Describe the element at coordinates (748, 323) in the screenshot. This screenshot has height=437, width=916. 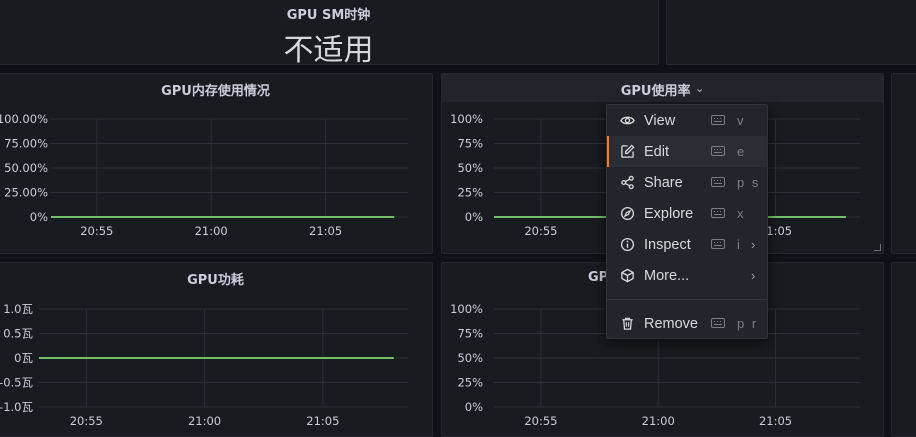
I see `shortcut-hint: p r` at that location.